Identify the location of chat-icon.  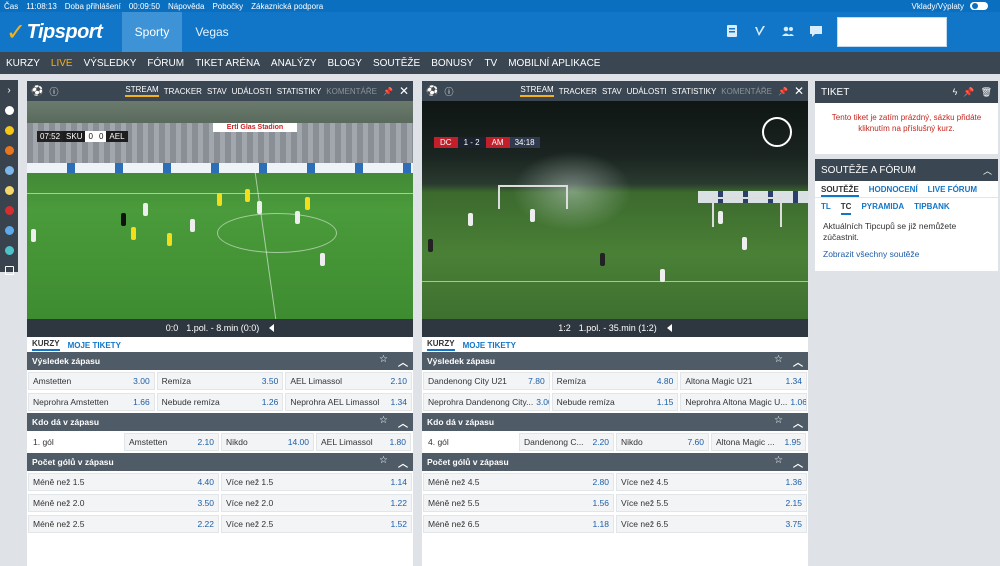
(816, 32).